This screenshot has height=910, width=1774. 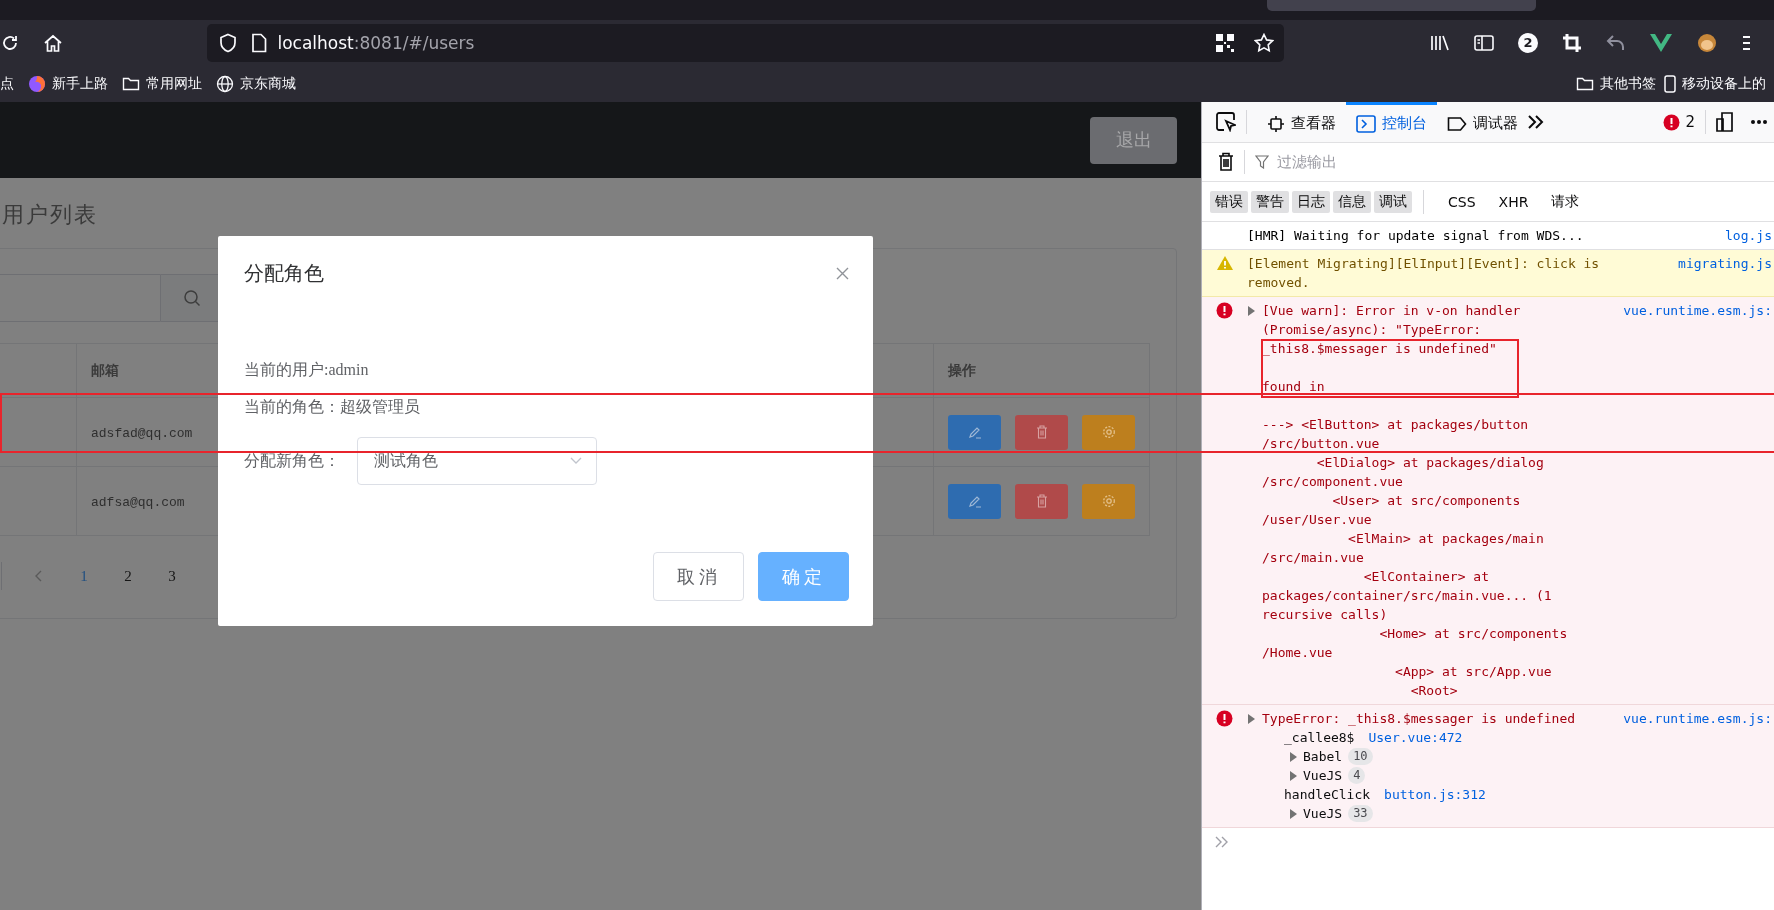 What do you see at coordinates (477, 461) in the screenshot?
I see `role-select: 测试角色` at bounding box center [477, 461].